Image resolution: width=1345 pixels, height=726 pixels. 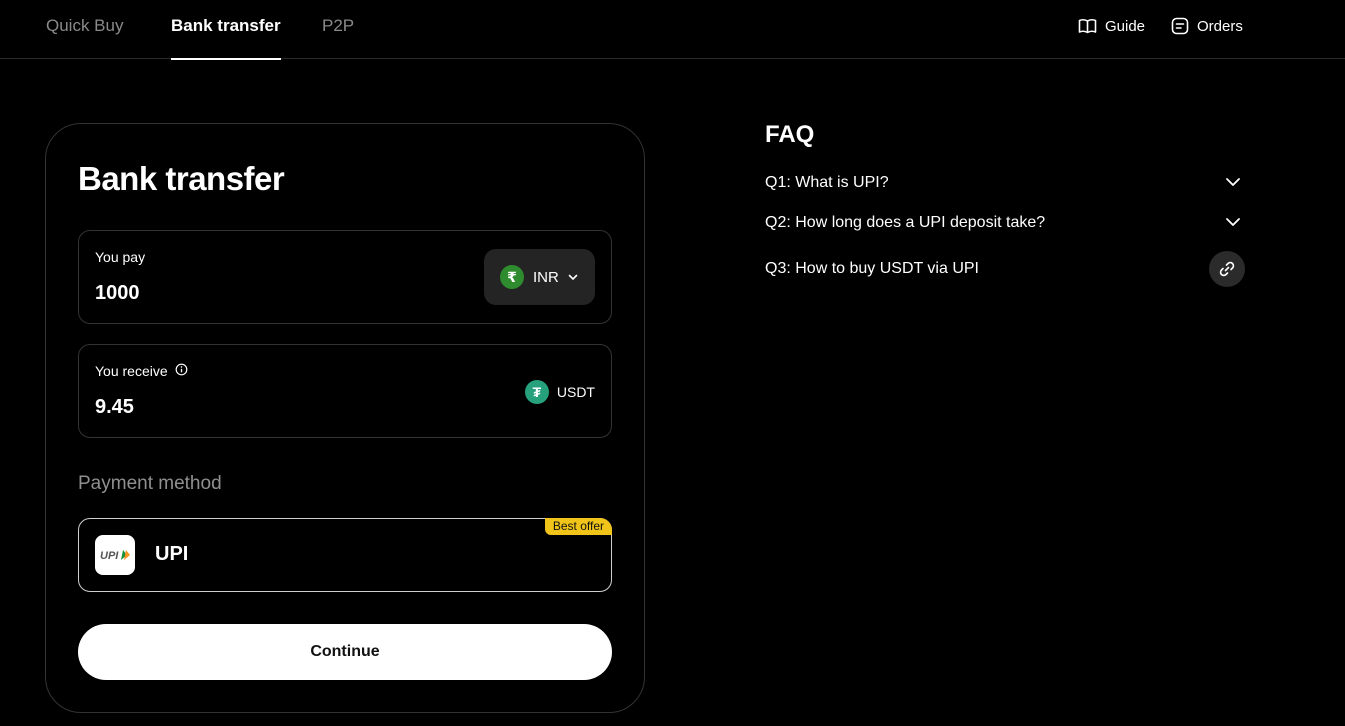 I want to click on faq-item-1: Q1: What is UPI?, so click(x=1005, y=183).